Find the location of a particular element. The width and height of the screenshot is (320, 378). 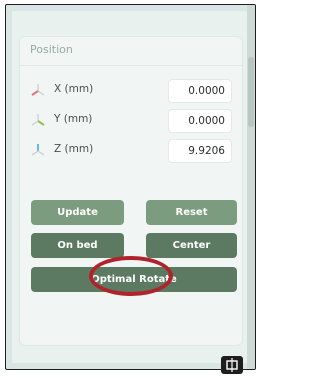

x-value-input: 0.0000 is located at coordinates (200, 91).